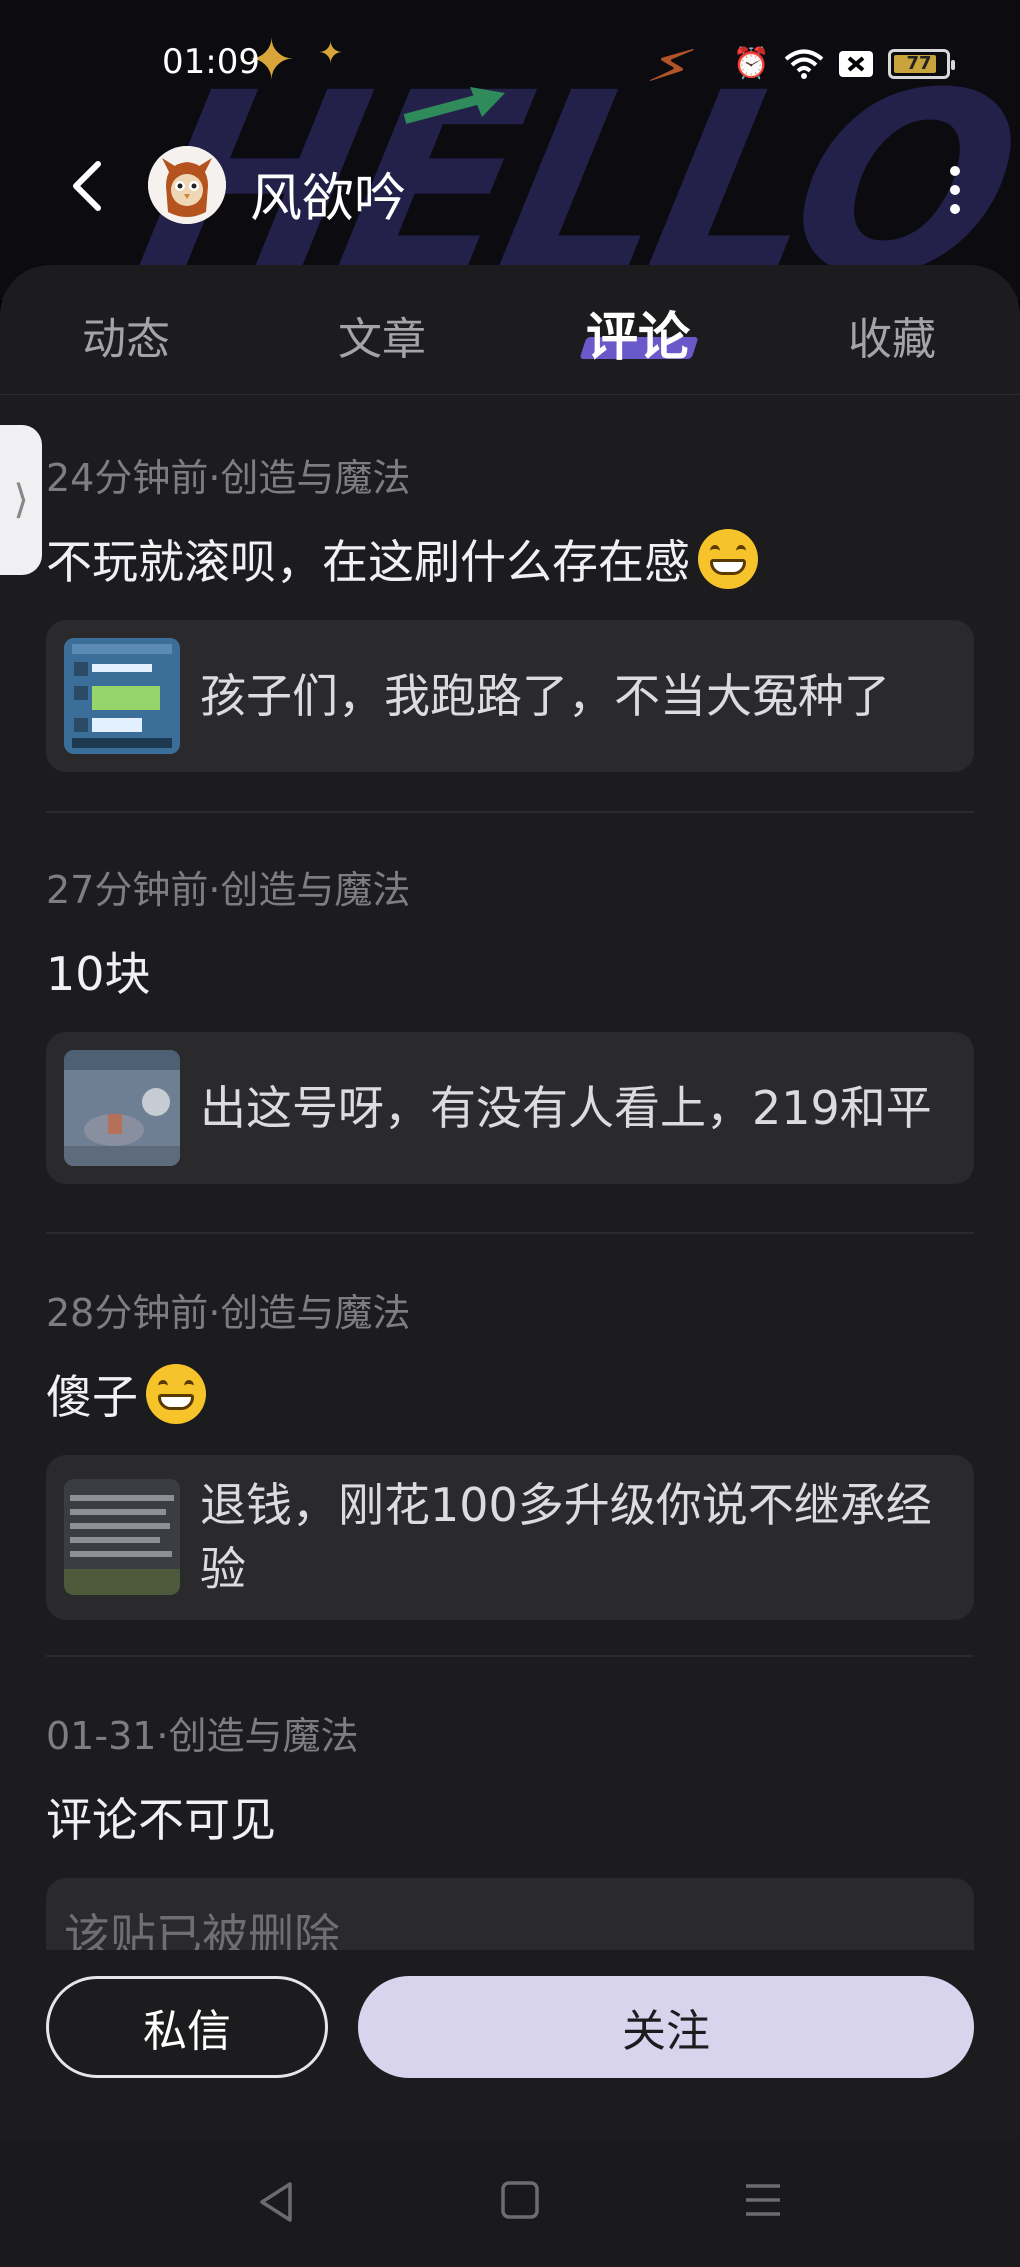  I want to click on tab-bar: 动态 文章 评论 收藏, so click(510, 330).